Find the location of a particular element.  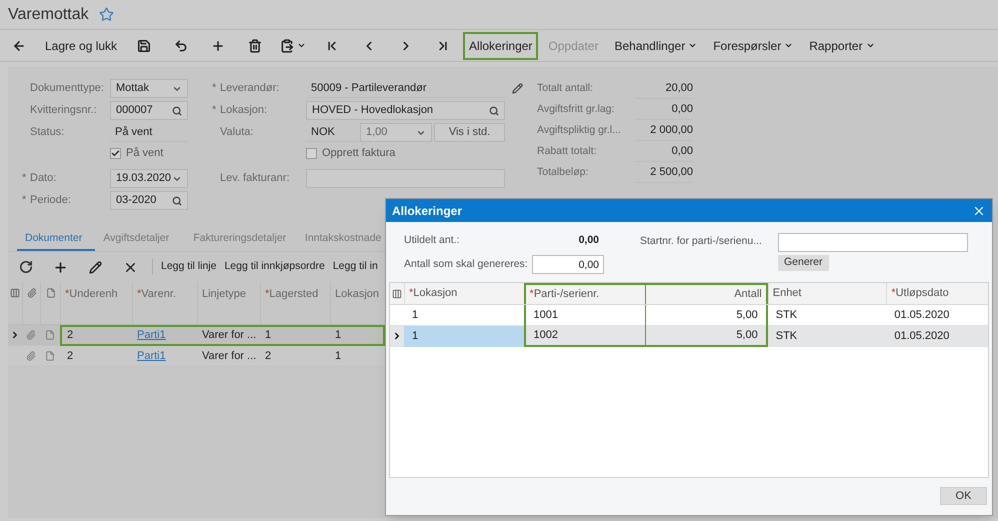

current-row-icon is located at coordinates (15, 335).